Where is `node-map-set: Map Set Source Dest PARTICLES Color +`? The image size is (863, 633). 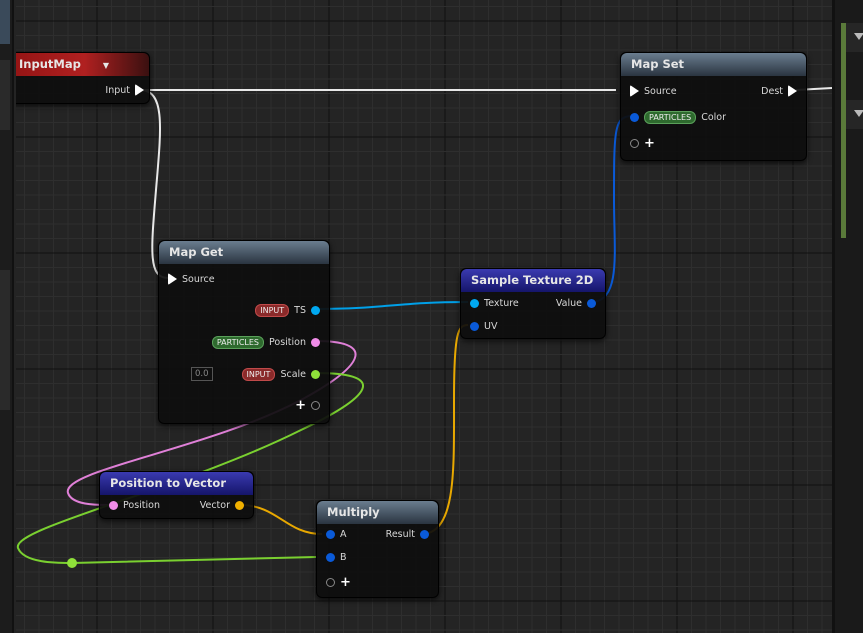 node-map-set: Map Set Source Dest PARTICLES Color + is located at coordinates (713, 106).